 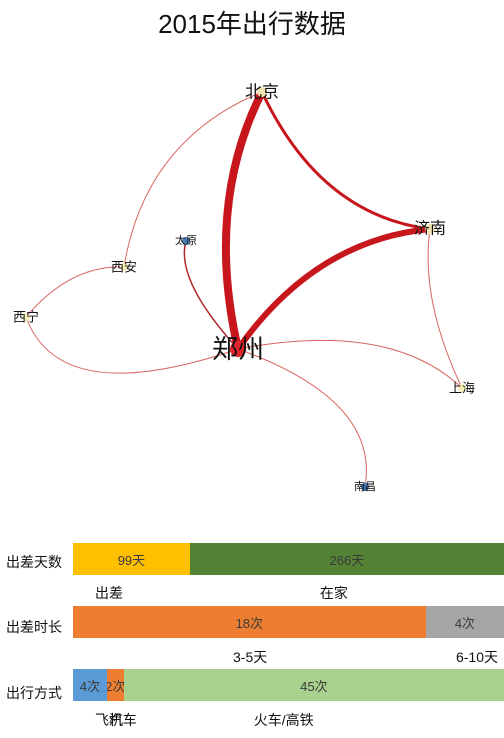 I want to click on edge-zhengzhou-nanchang, so click(x=302, y=418).